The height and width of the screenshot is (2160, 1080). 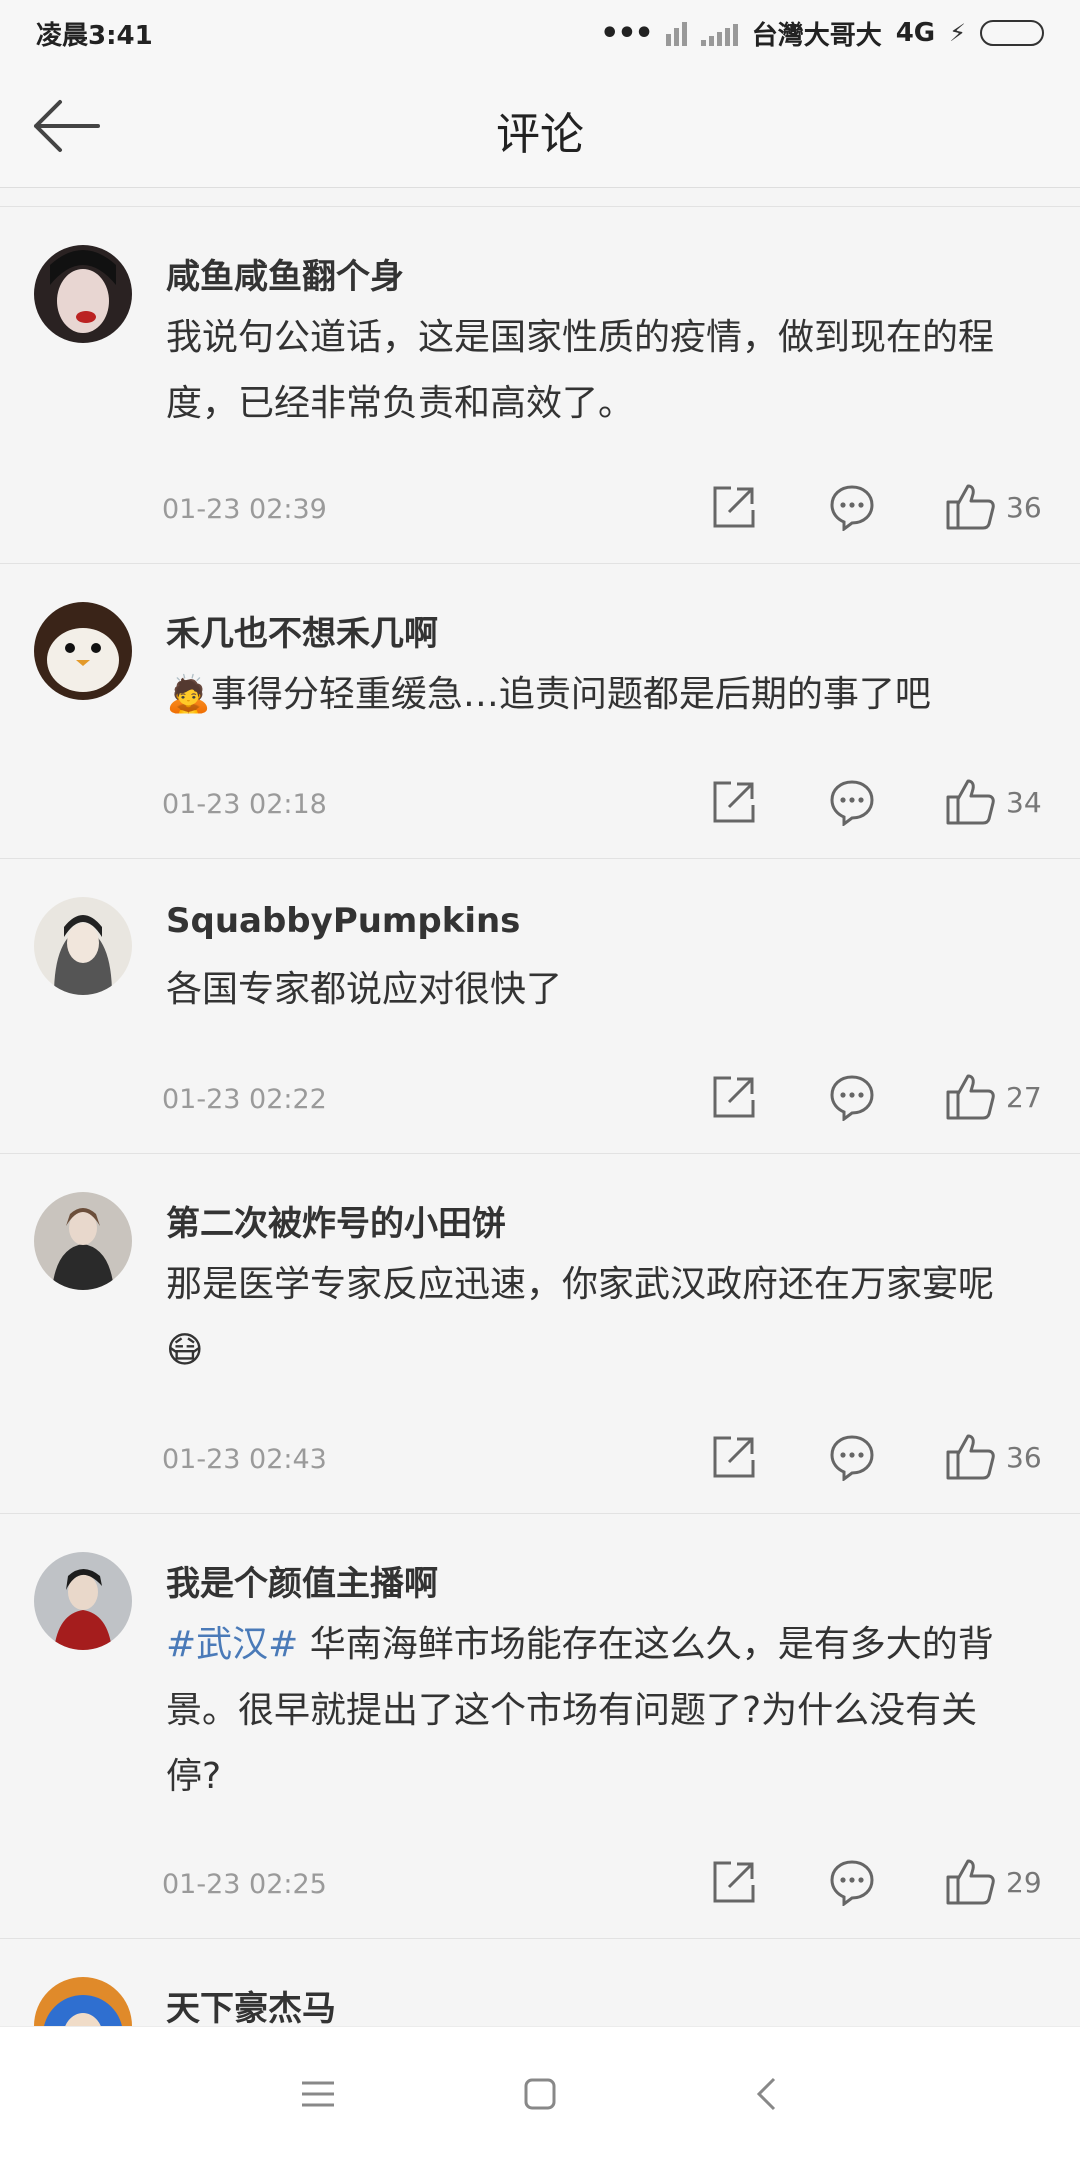 I want to click on comment-username: 咸鱼咸鱼翻个身, so click(x=285, y=273).